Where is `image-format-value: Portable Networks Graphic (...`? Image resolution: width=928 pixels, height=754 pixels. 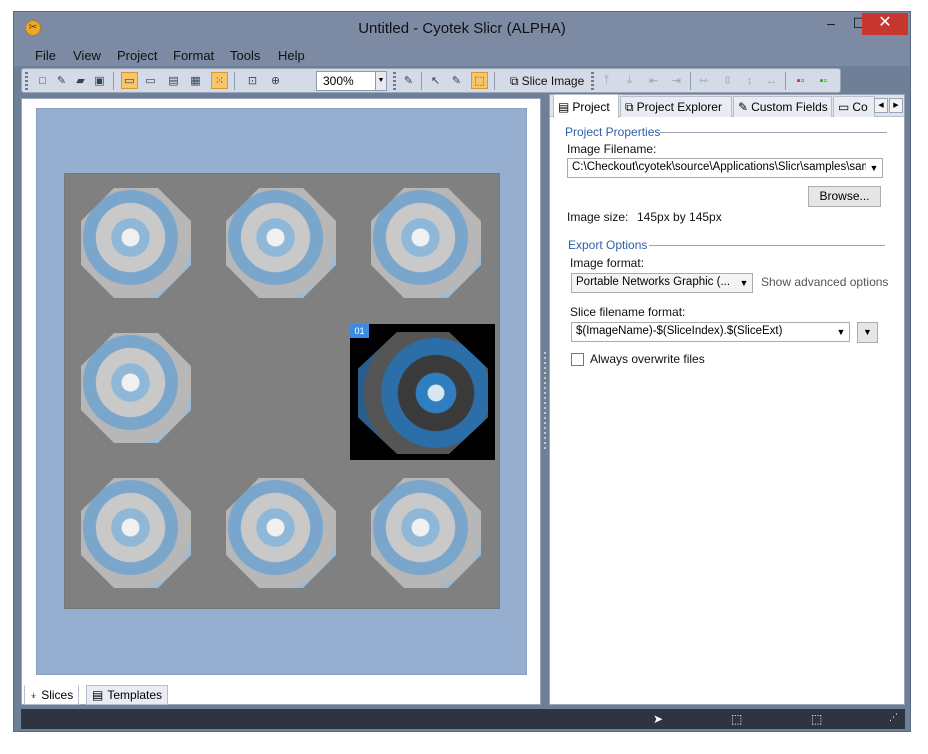
image-format-value: Portable Networks Graphic (... is located at coordinates (653, 282).